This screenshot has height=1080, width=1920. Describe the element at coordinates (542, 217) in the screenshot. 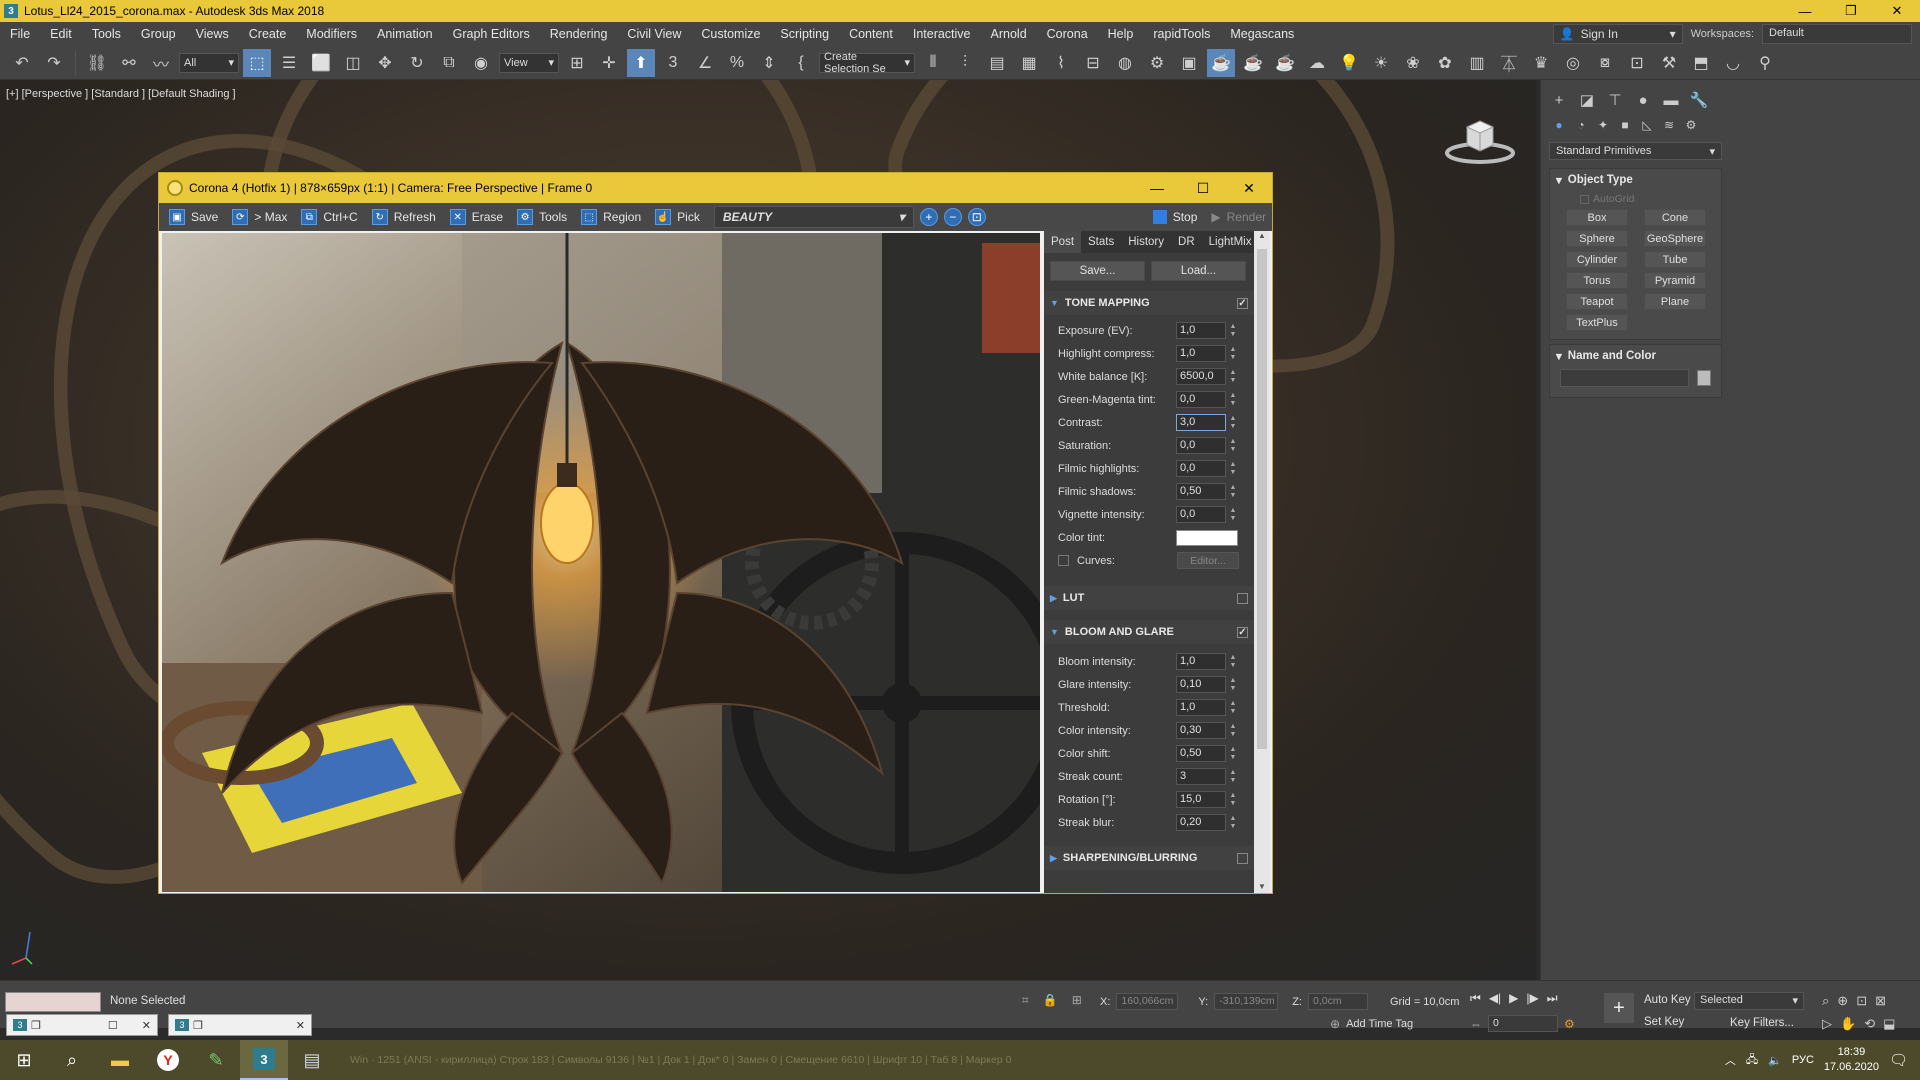

I see `vfb-tools-button: ⚙ Tools` at that location.